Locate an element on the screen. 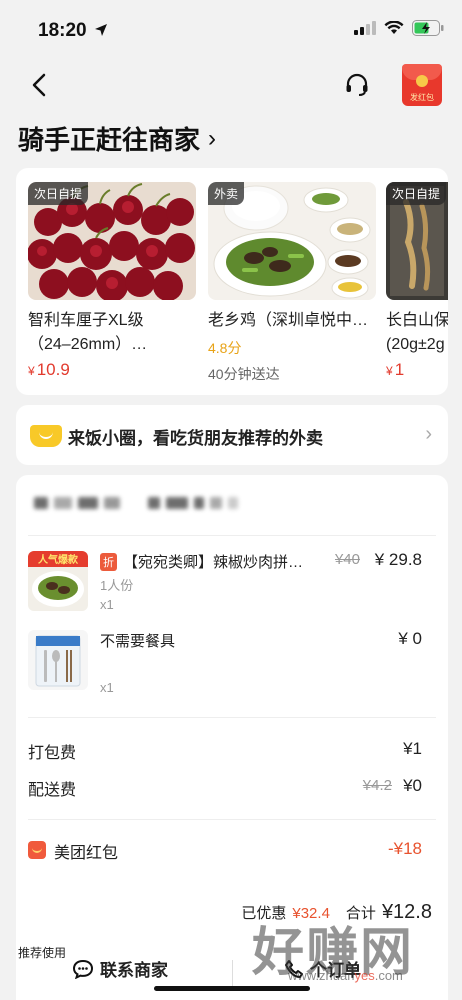  delivery-fee-orig: ¥4.2 is located at coordinates (377, 785).